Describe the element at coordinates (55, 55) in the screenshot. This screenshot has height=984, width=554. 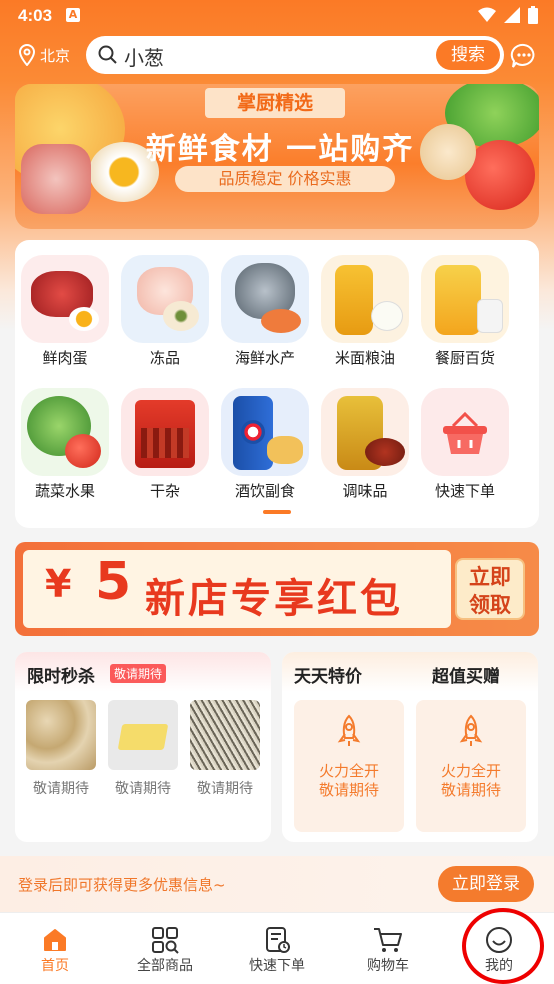
I see `location-label: 北京` at that location.